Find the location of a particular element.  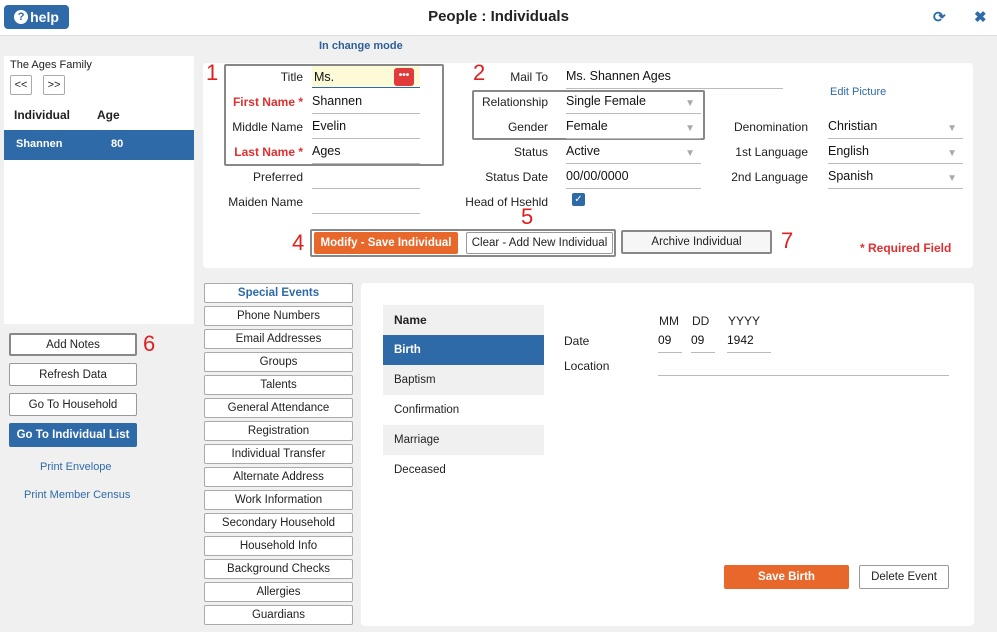

first-name-input: Shannen is located at coordinates (366, 103).